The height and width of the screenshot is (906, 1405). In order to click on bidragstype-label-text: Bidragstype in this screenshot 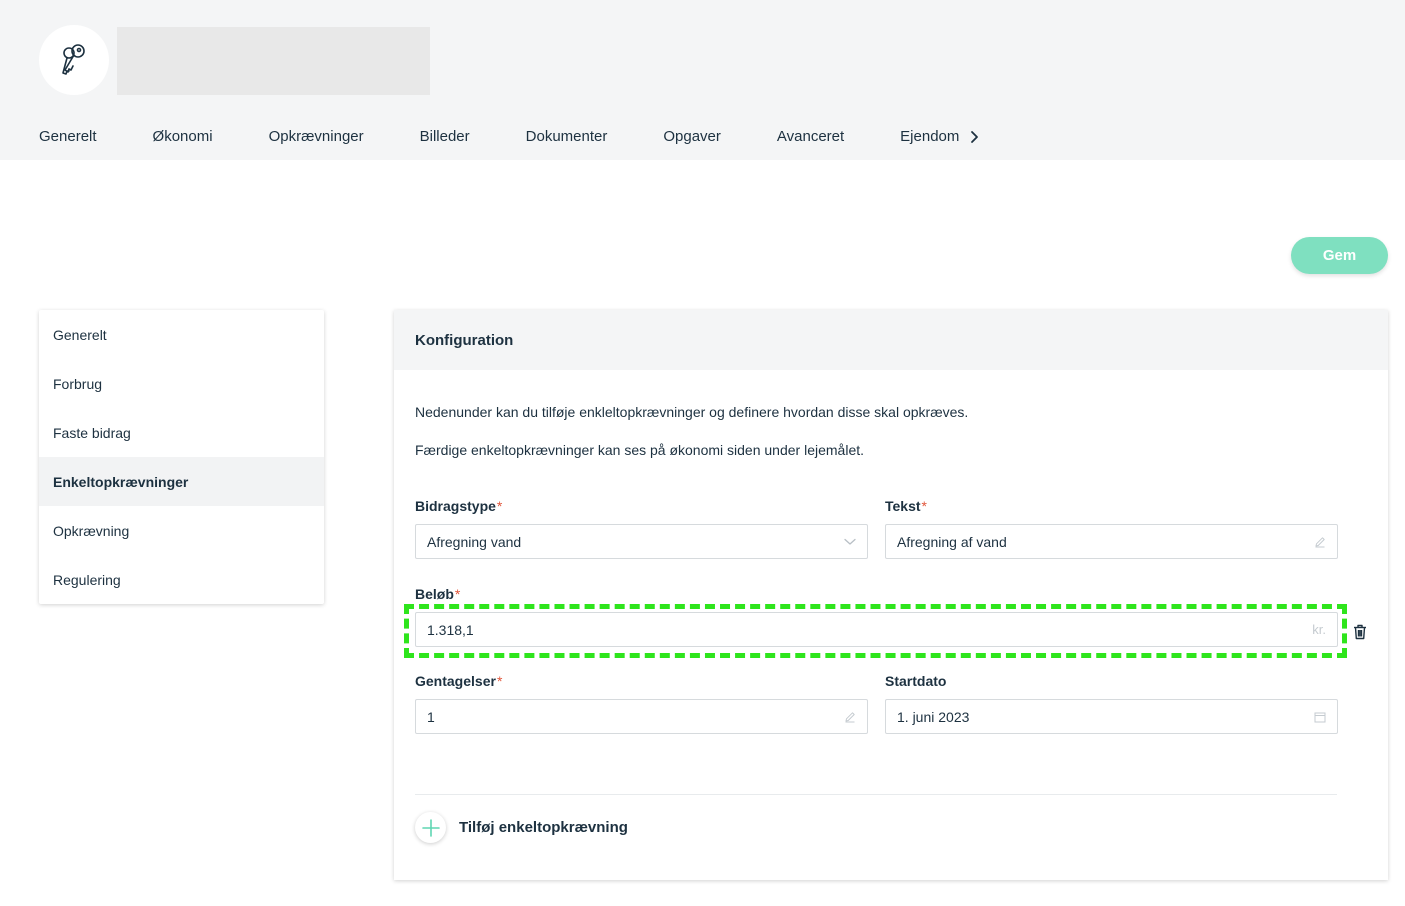, I will do `click(455, 506)`.